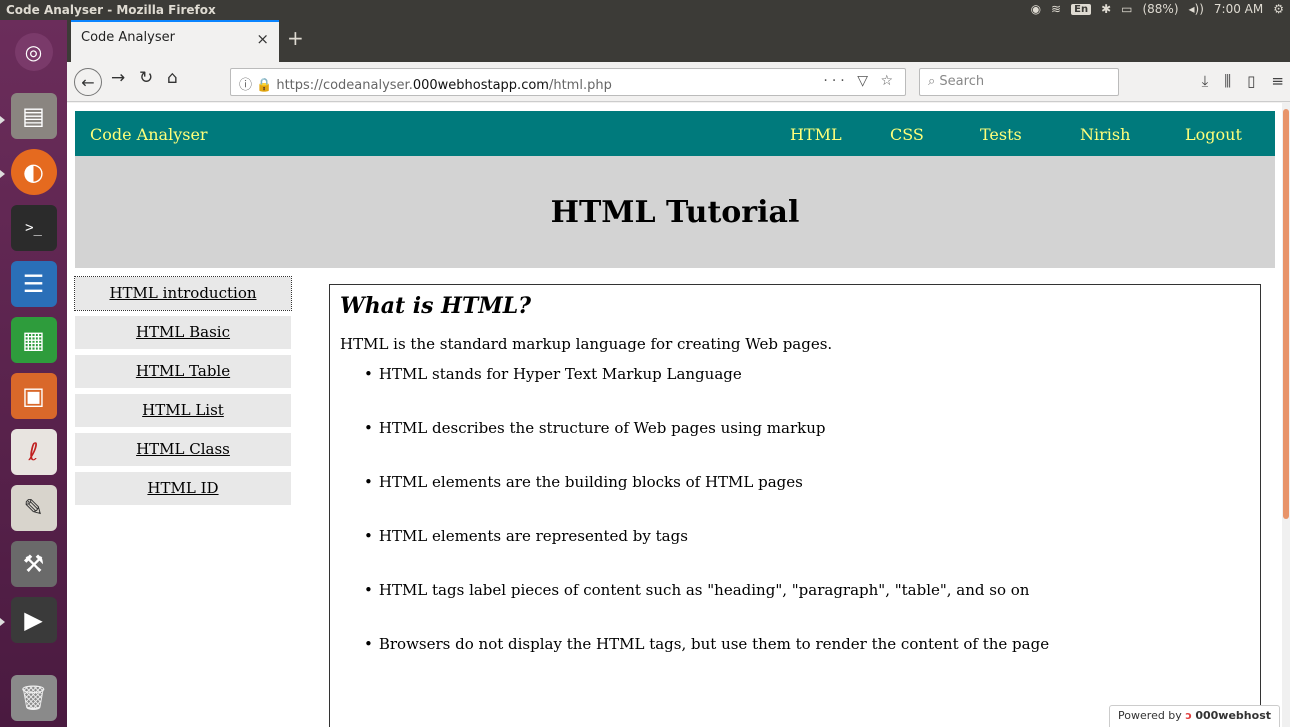 The image size is (1290, 727). What do you see at coordinates (935, 133) in the screenshot?
I see `nav-link-css: CSS` at bounding box center [935, 133].